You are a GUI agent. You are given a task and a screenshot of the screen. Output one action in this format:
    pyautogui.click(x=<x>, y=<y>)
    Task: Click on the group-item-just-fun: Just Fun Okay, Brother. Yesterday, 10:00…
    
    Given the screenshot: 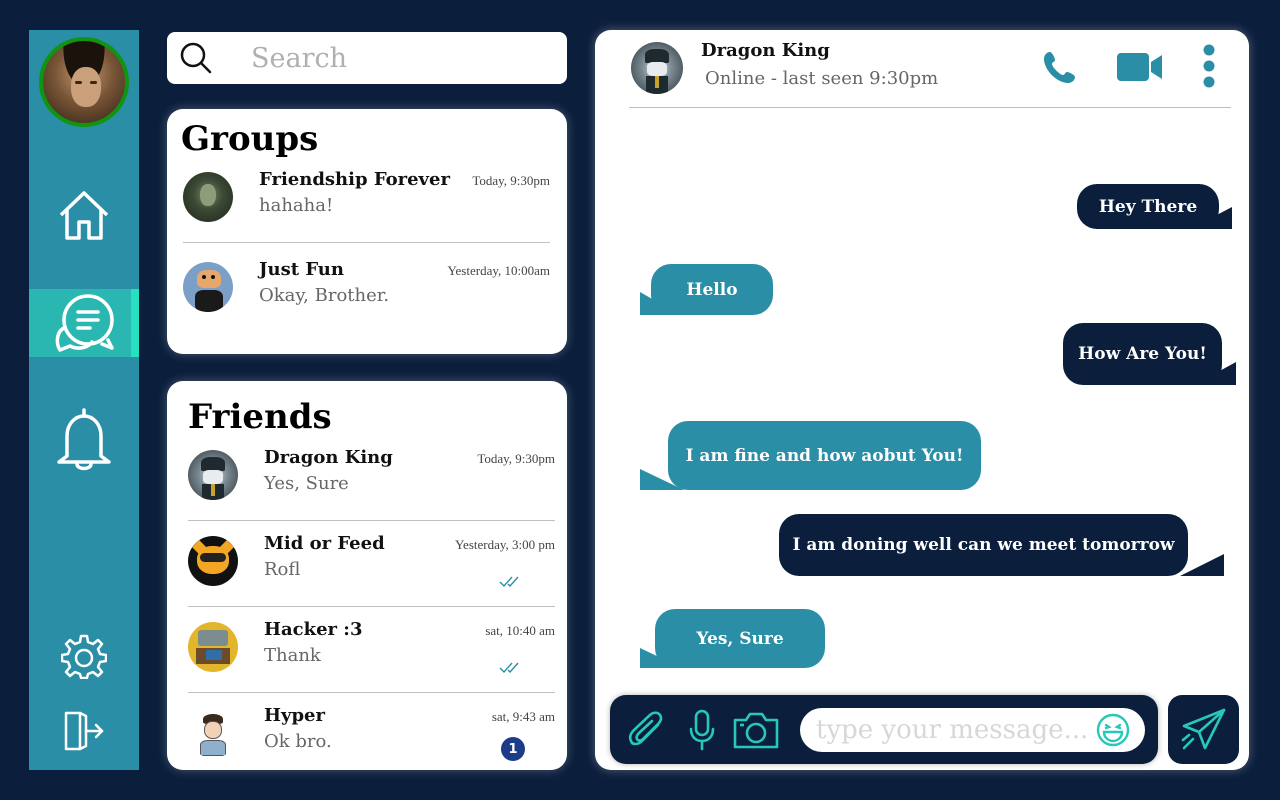 What is the action you would take?
    pyautogui.click(x=366, y=290)
    